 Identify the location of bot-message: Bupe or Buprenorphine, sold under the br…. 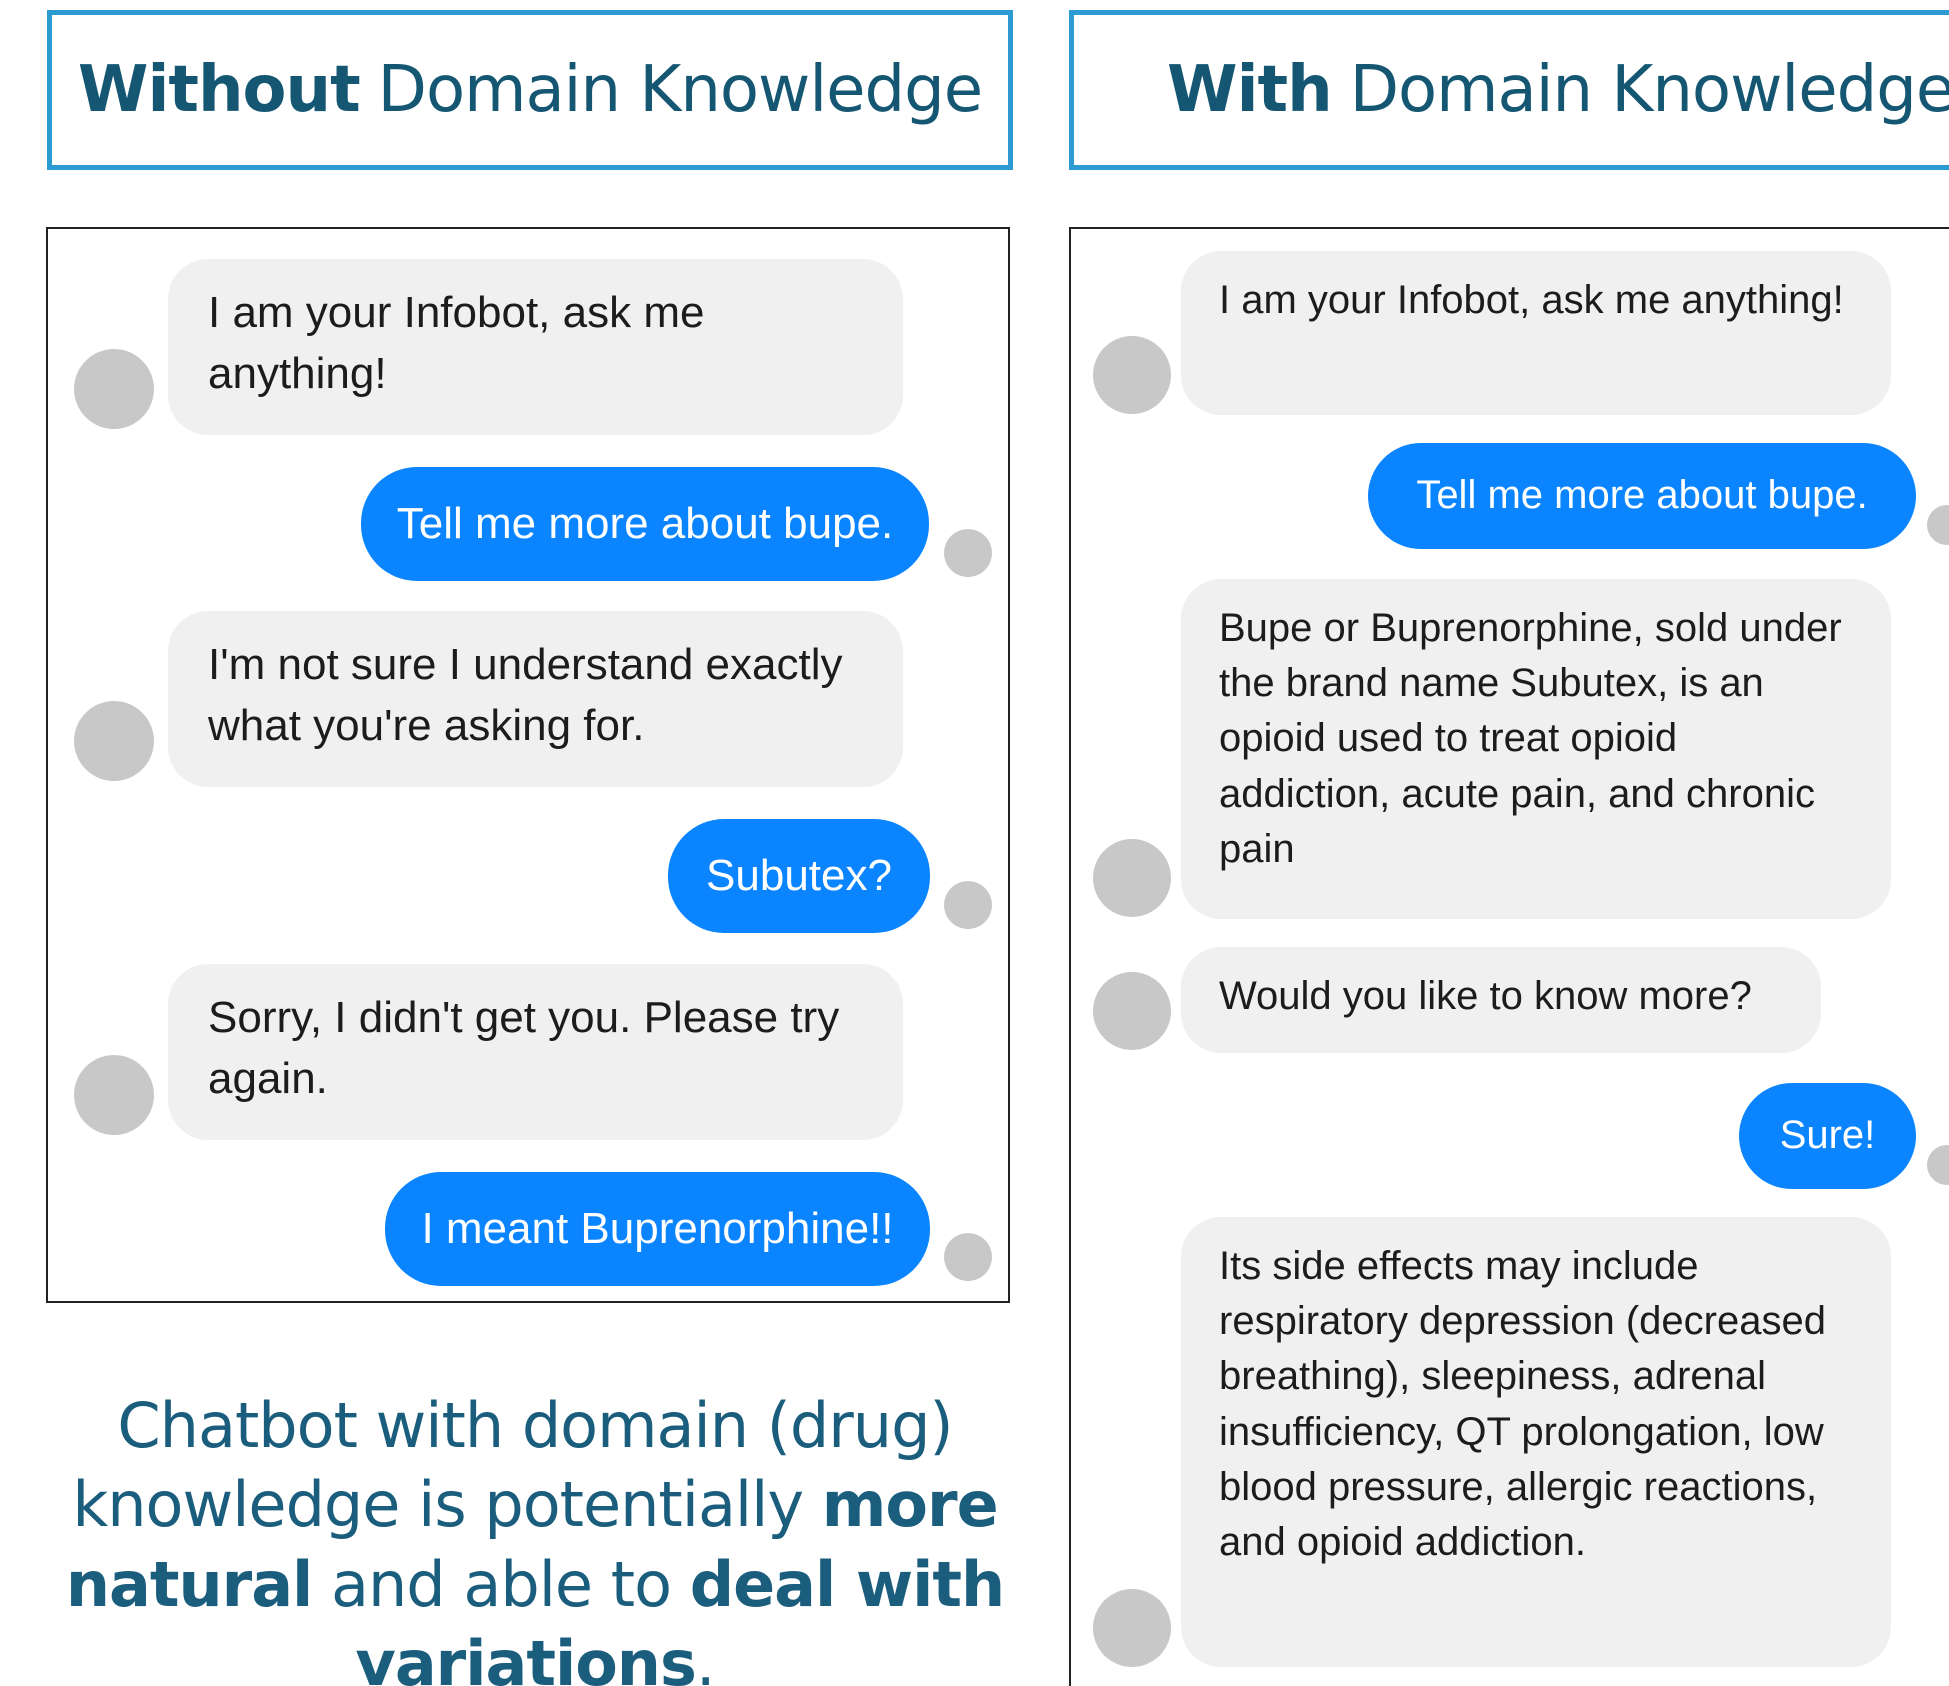
(1536, 749).